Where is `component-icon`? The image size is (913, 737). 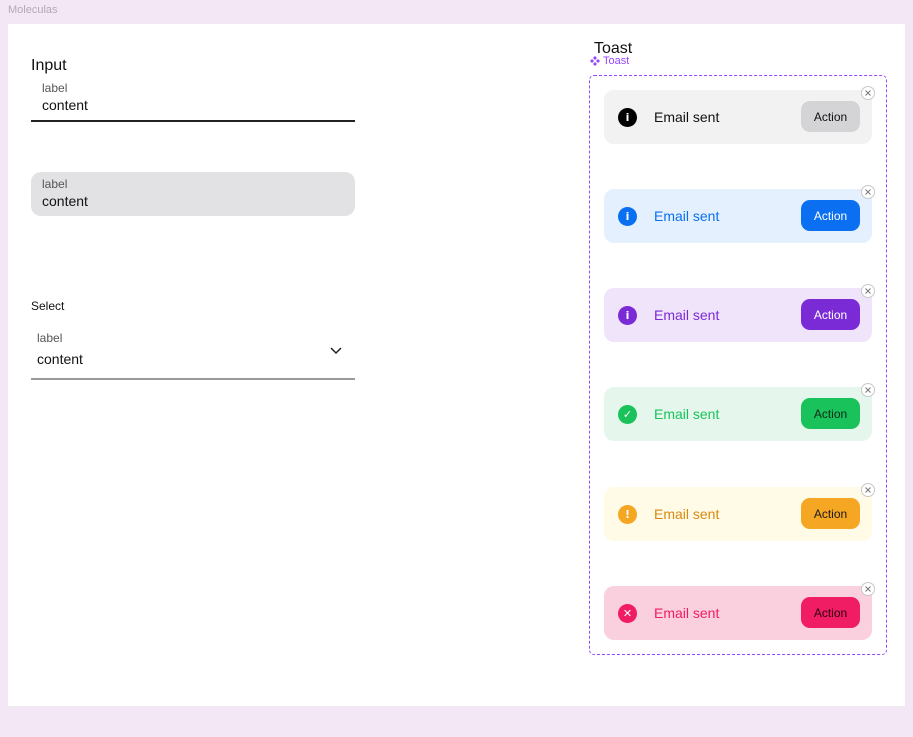 component-icon is located at coordinates (595, 61).